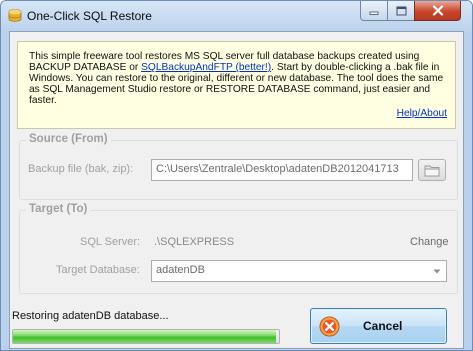 Image resolution: width=473 pixels, height=351 pixels. I want to click on progress-fill, so click(145, 336).